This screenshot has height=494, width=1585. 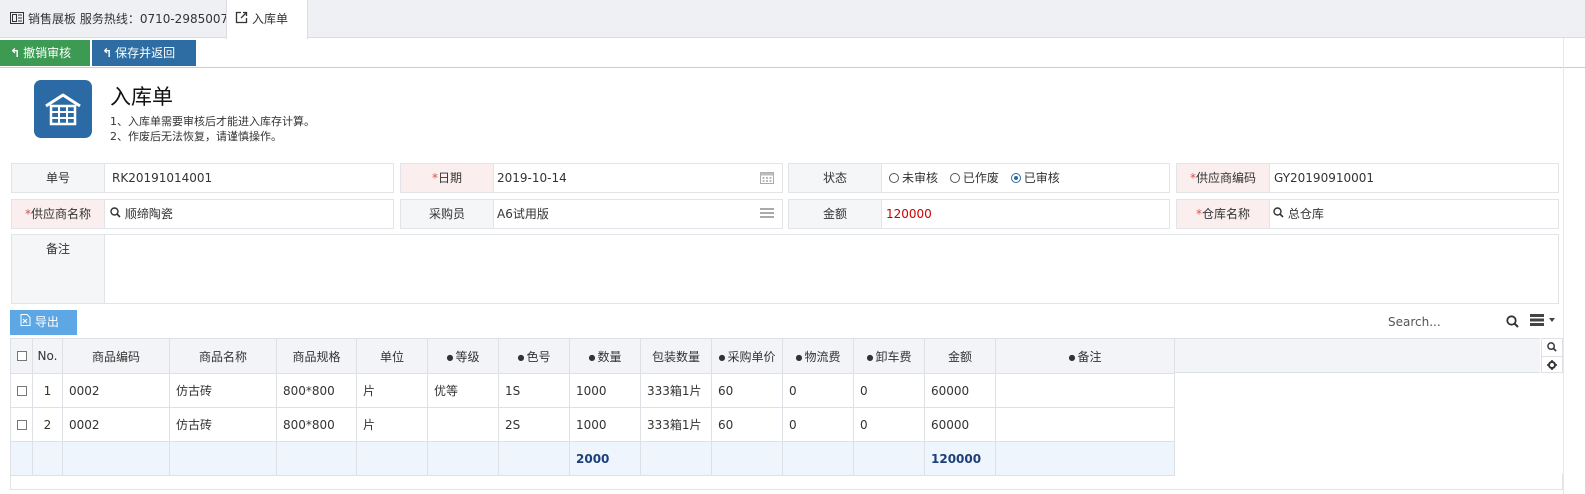 What do you see at coordinates (17, 20) in the screenshot?
I see `board-icon` at bounding box center [17, 20].